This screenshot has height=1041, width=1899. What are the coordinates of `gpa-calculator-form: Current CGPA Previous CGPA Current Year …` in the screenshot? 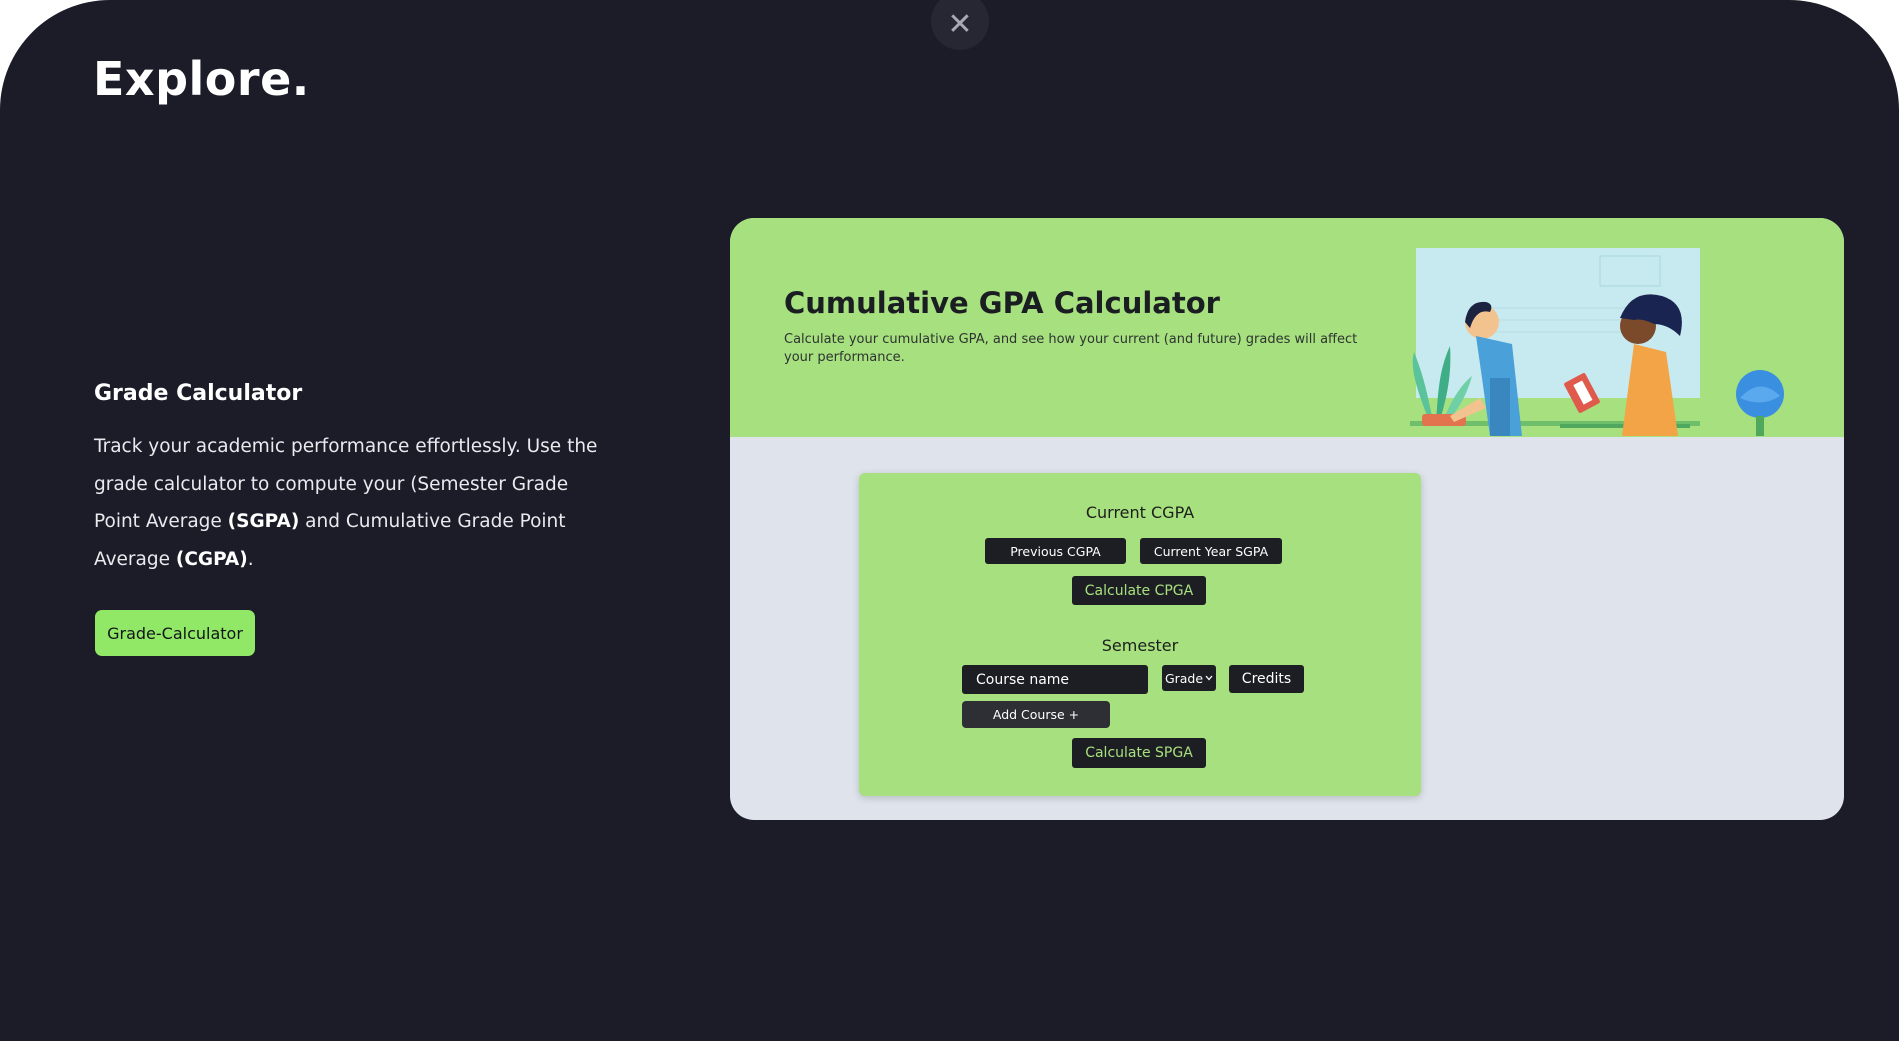 It's located at (1140, 634).